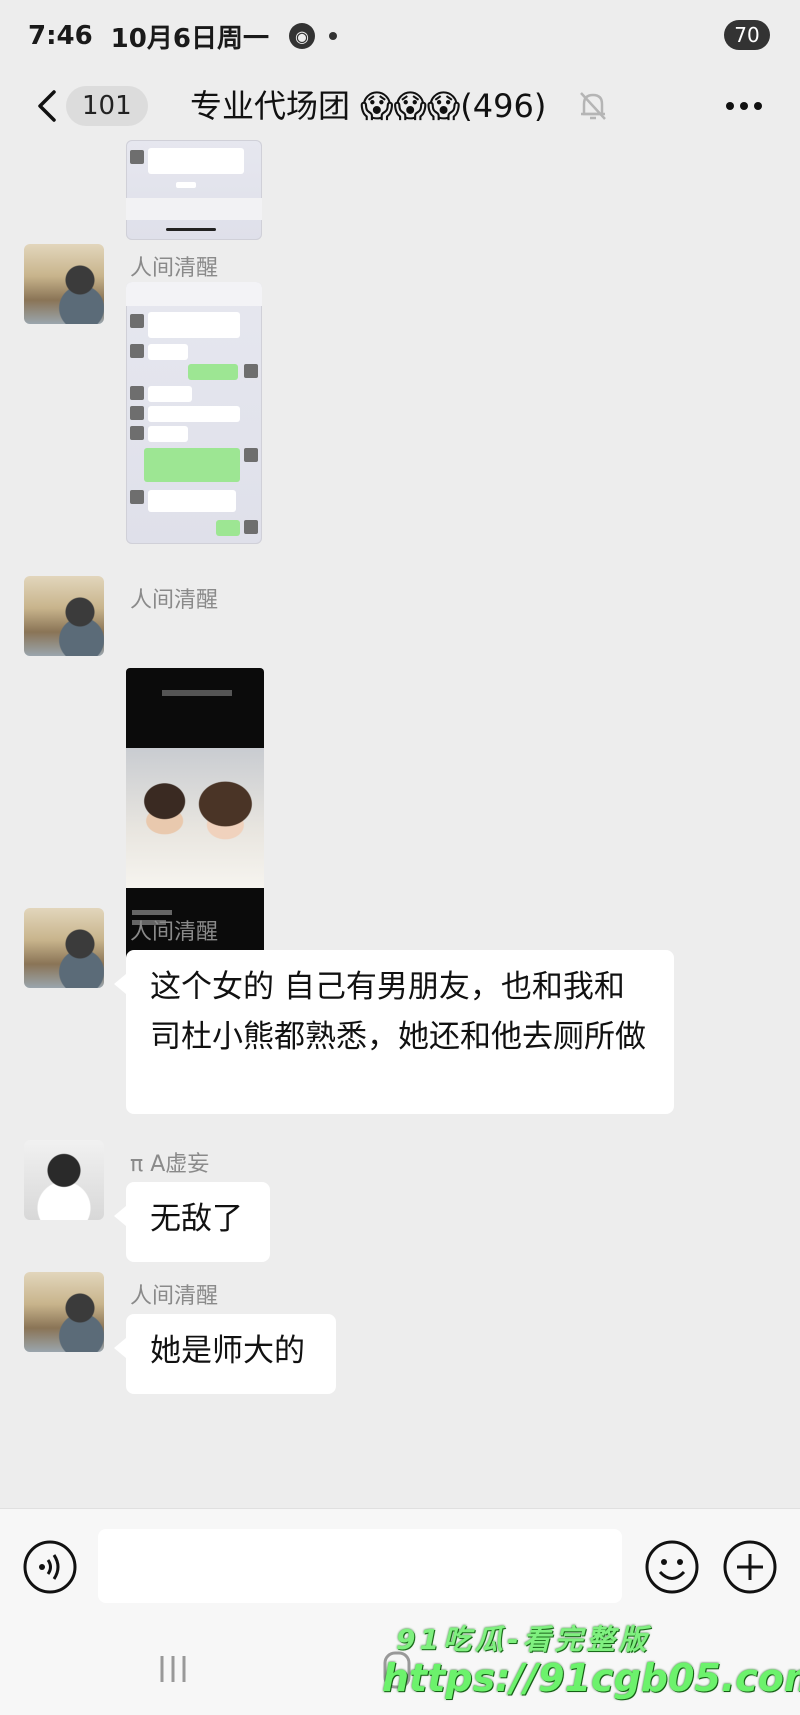 Image resolution: width=800 pixels, height=1715 pixels. I want to click on battery-indicator: 70, so click(747, 35).